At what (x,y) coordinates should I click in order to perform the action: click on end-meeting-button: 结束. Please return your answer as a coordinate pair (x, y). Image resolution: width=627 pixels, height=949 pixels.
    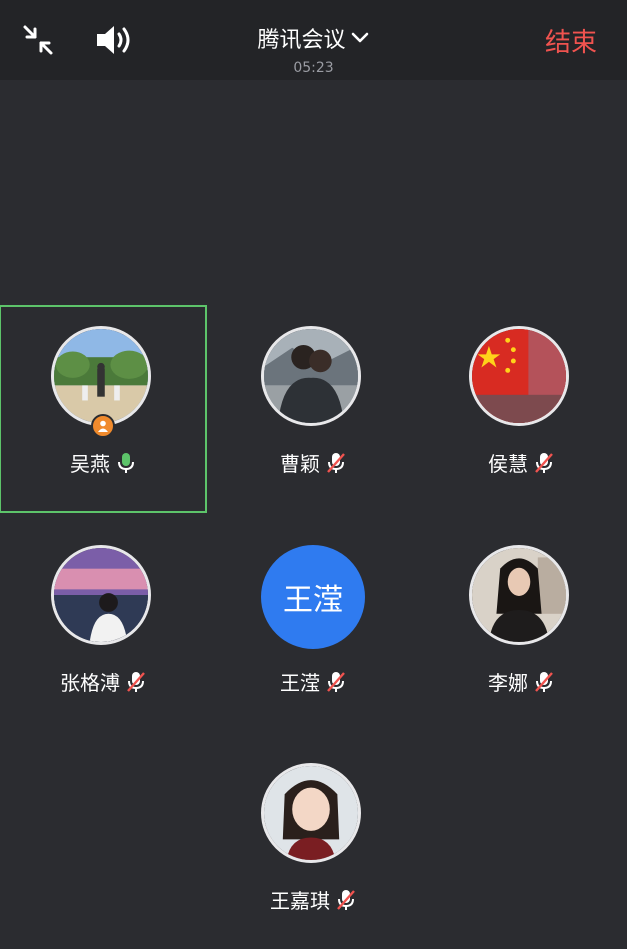
    Looking at the image, I should click on (571, 40).